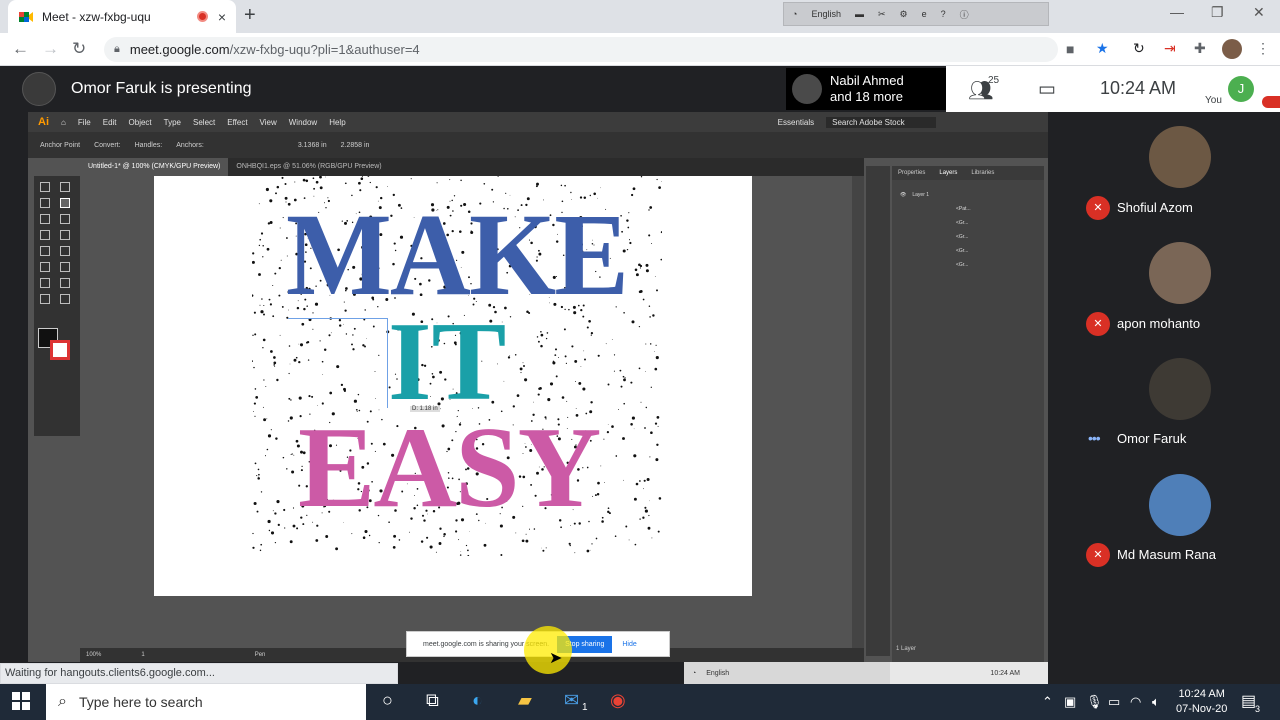 This screenshot has width=1280, height=720. What do you see at coordinates (948, 173) in the screenshot?
I see `panel-tab-layers: Layers` at bounding box center [948, 173].